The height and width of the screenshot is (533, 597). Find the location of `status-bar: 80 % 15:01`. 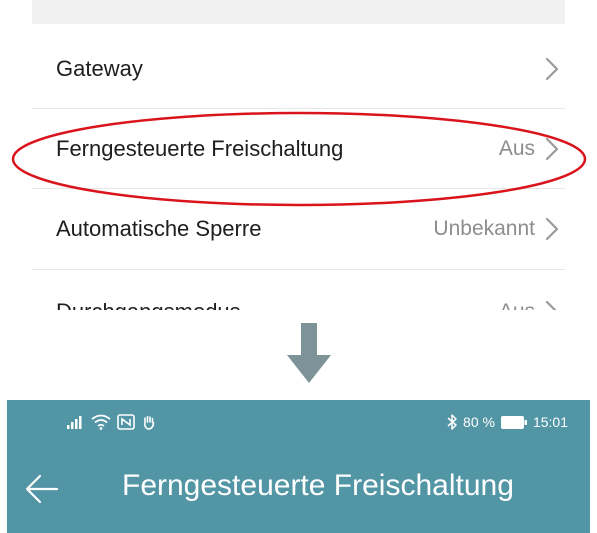

status-bar: 80 % 15:01 is located at coordinates (298, 423).